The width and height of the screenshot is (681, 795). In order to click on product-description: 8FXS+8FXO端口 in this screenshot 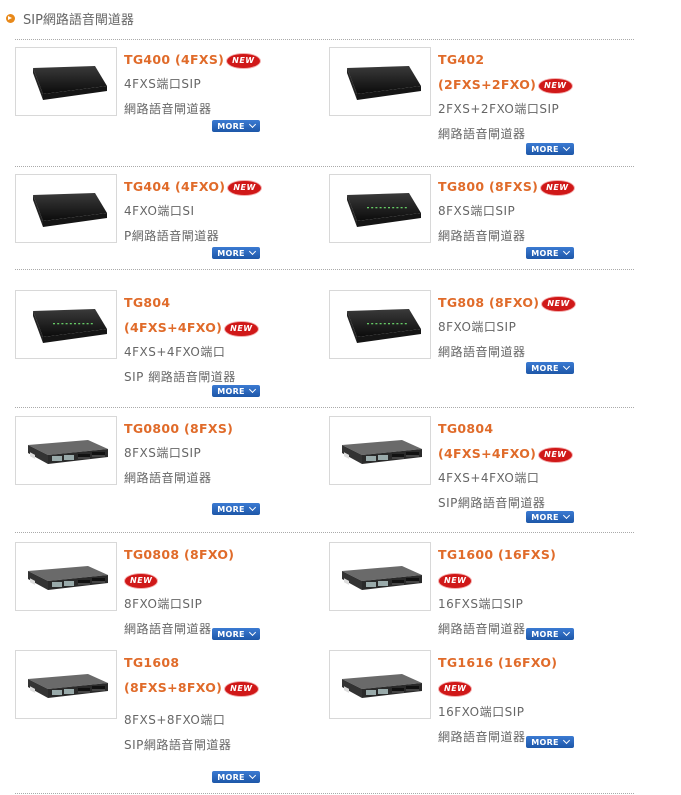, I will do `click(175, 720)`.